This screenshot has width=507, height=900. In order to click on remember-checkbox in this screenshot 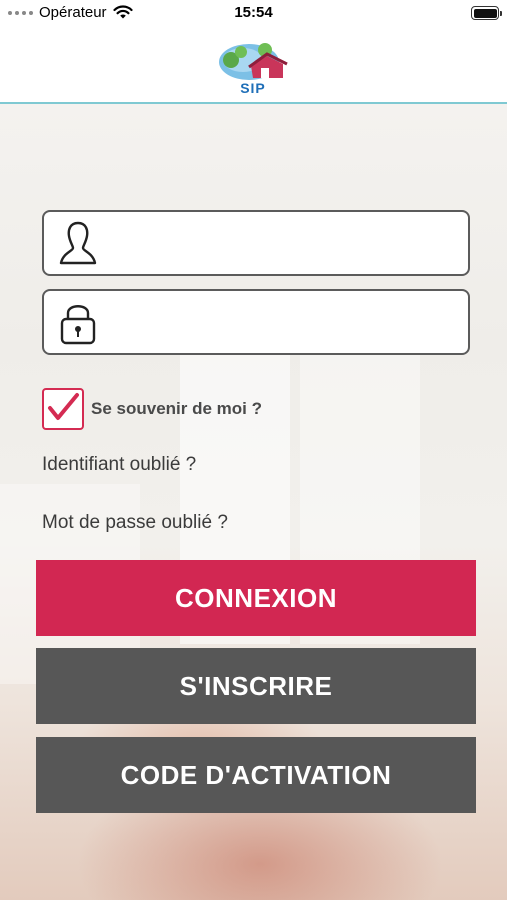, I will do `click(63, 409)`.